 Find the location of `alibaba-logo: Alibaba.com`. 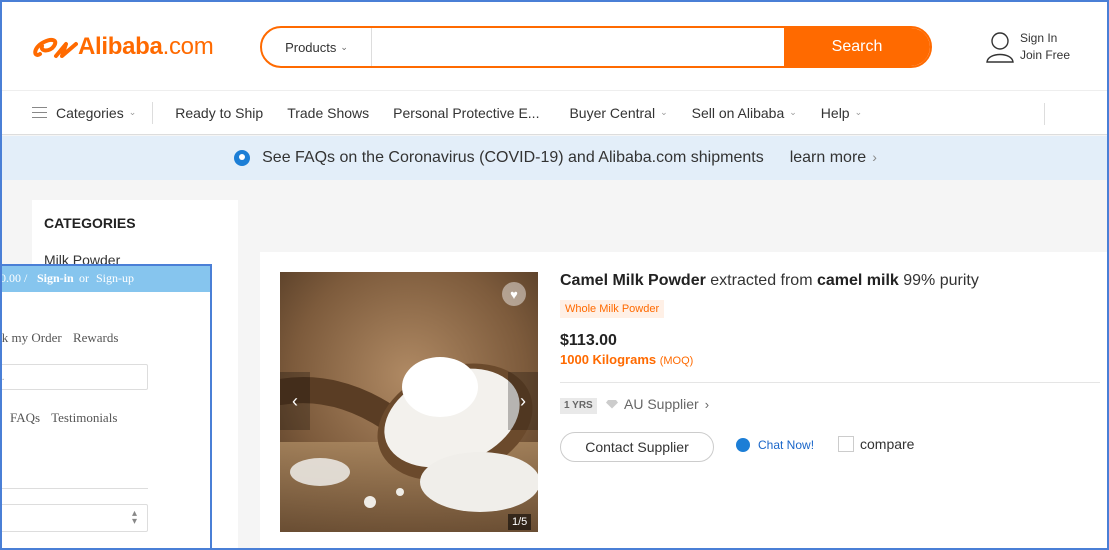

alibaba-logo: Alibaba.com is located at coordinates (123, 47).